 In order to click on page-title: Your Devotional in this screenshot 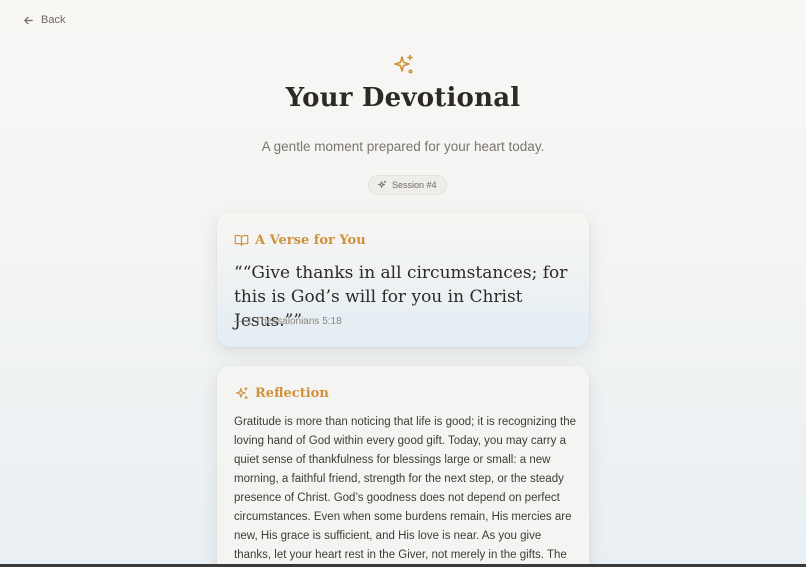, I will do `click(403, 98)`.